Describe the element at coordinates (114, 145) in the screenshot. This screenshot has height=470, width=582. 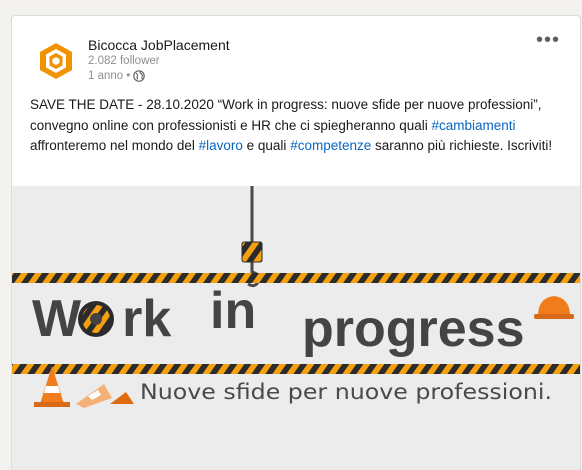
I see `post-text-part-2: affronteremo nel mondo del` at that location.